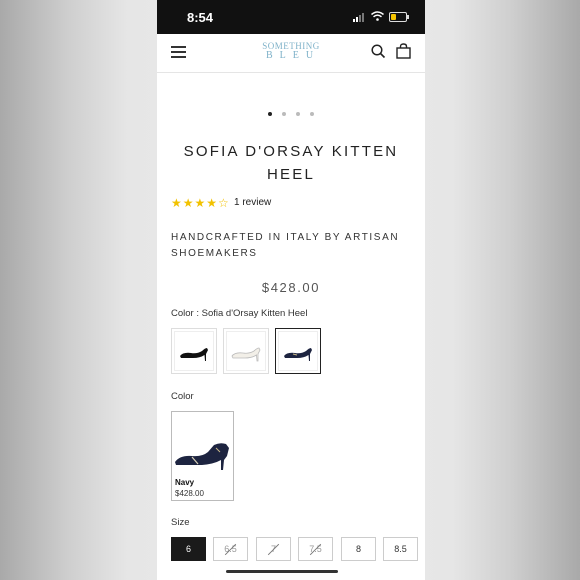 Image resolution: width=580 pixels, height=580 pixels. What do you see at coordinates (252, 202) in the screenshot?
I see `review-count-link: 1 review` at bounding box center [252, 202].